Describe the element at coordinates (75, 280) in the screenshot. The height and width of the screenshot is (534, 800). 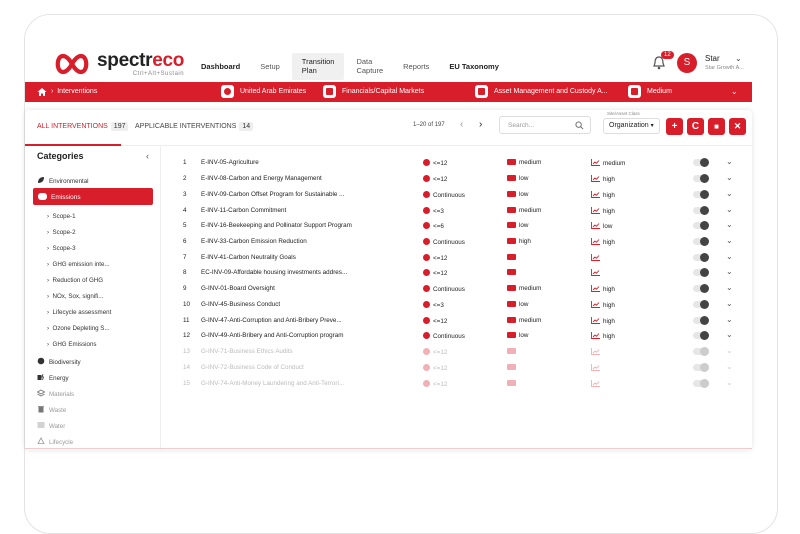
I see `subcategory-item: › Reduction of GHG` at that location.